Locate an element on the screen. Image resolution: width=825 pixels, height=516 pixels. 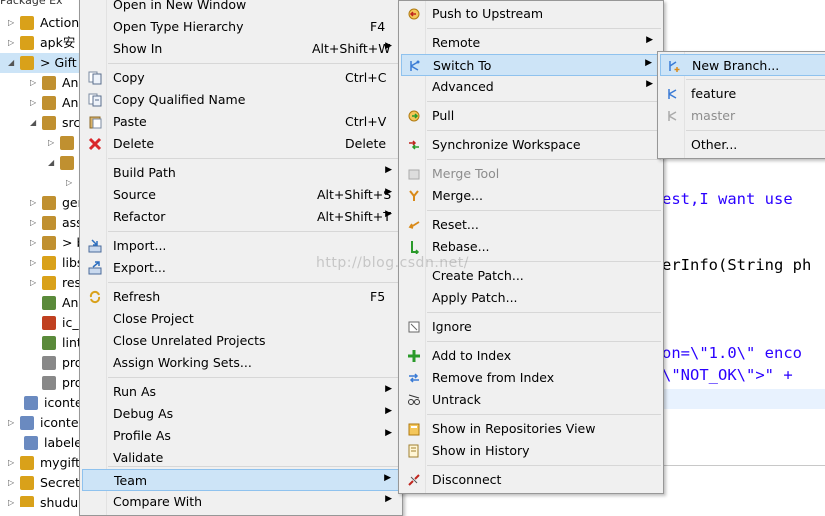
menu-item-close-unrelated-projects: Close Unrelated Projects is located at coordinates (241, 341).